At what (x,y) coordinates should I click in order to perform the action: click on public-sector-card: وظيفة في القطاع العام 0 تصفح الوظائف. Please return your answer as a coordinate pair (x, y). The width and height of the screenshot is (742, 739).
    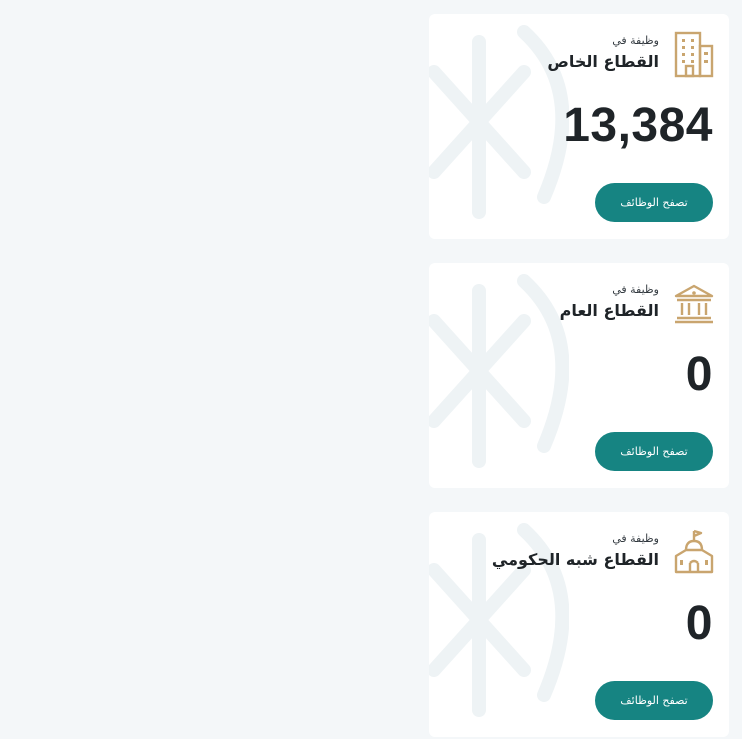
    Looking at the image, I should click on (579, 375).